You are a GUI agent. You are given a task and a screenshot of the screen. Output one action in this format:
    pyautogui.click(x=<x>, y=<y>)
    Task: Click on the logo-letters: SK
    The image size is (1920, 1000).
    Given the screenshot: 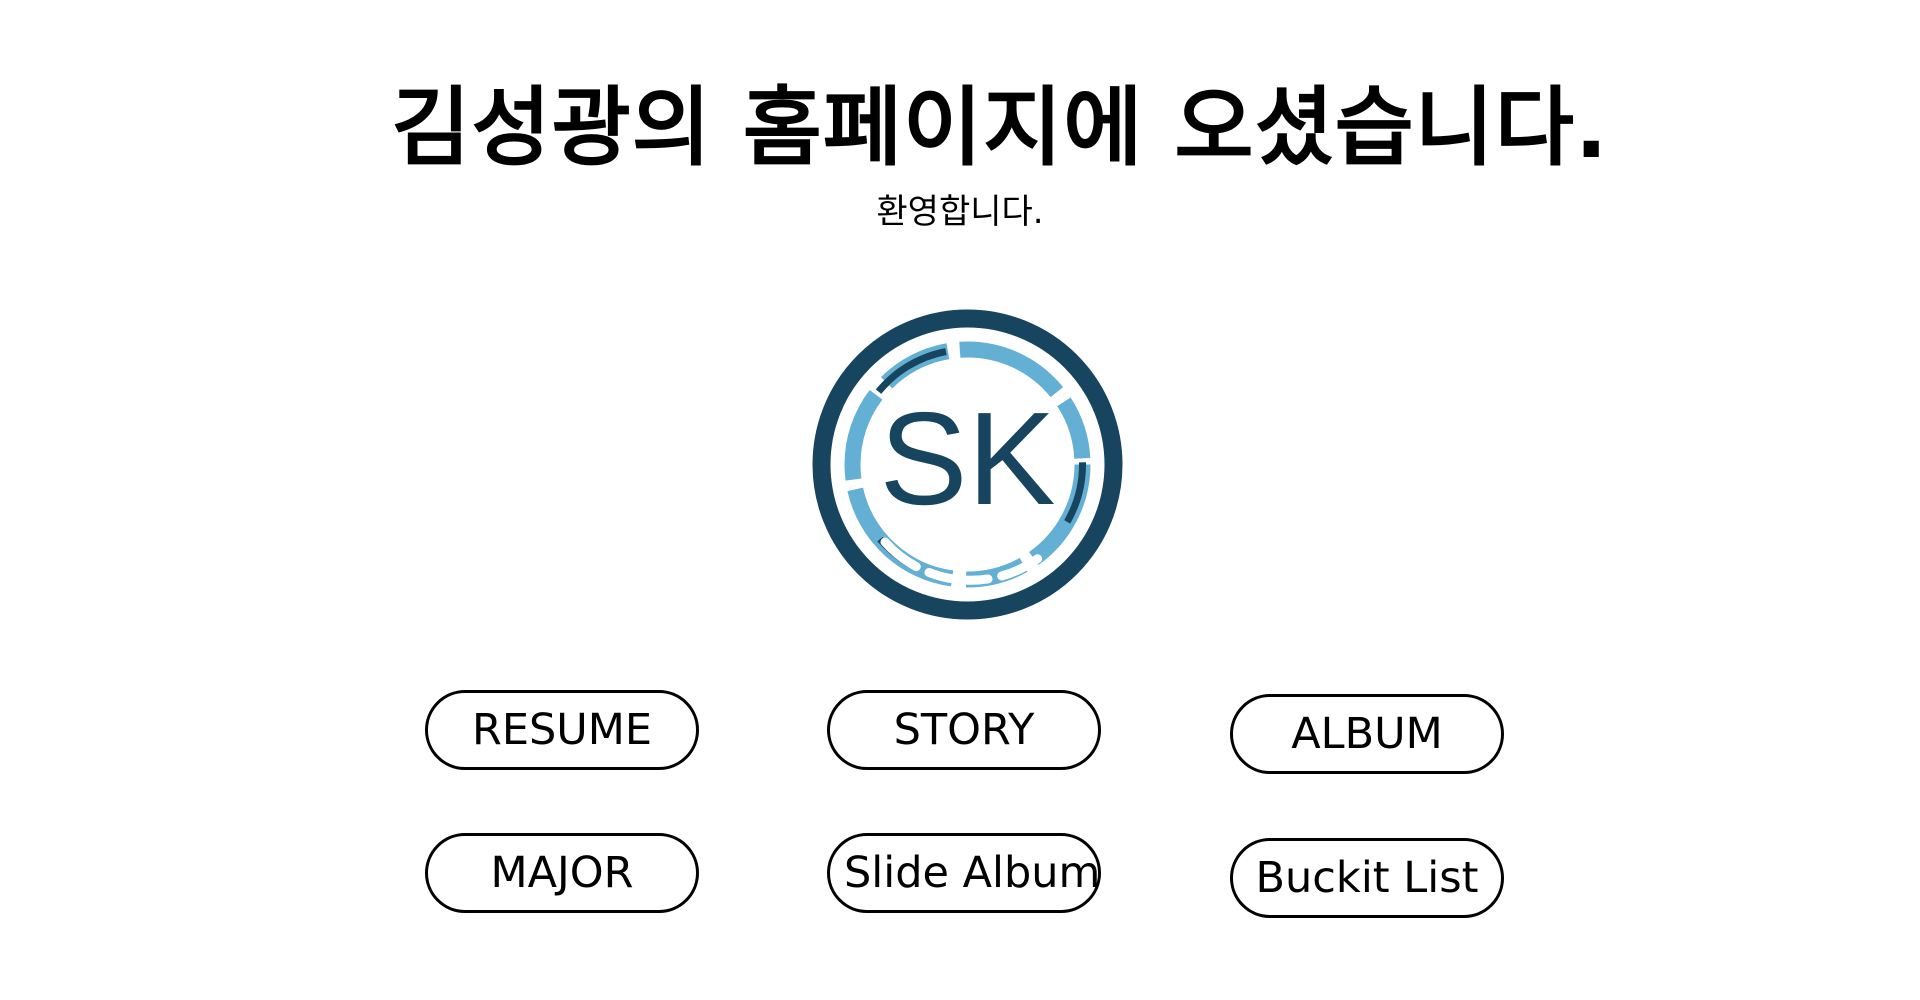 What is the action you would take?
    pyautogui.click(x=967, y=458)
    